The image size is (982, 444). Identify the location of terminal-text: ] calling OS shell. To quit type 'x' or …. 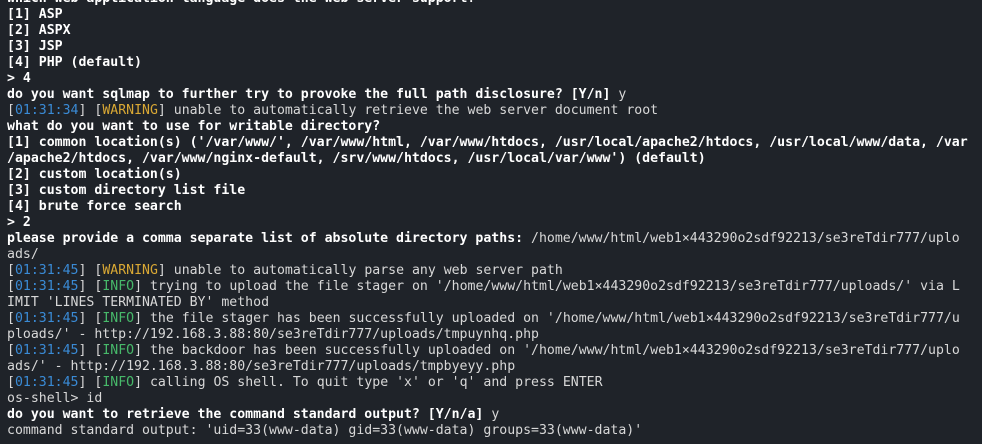
(368, 382).